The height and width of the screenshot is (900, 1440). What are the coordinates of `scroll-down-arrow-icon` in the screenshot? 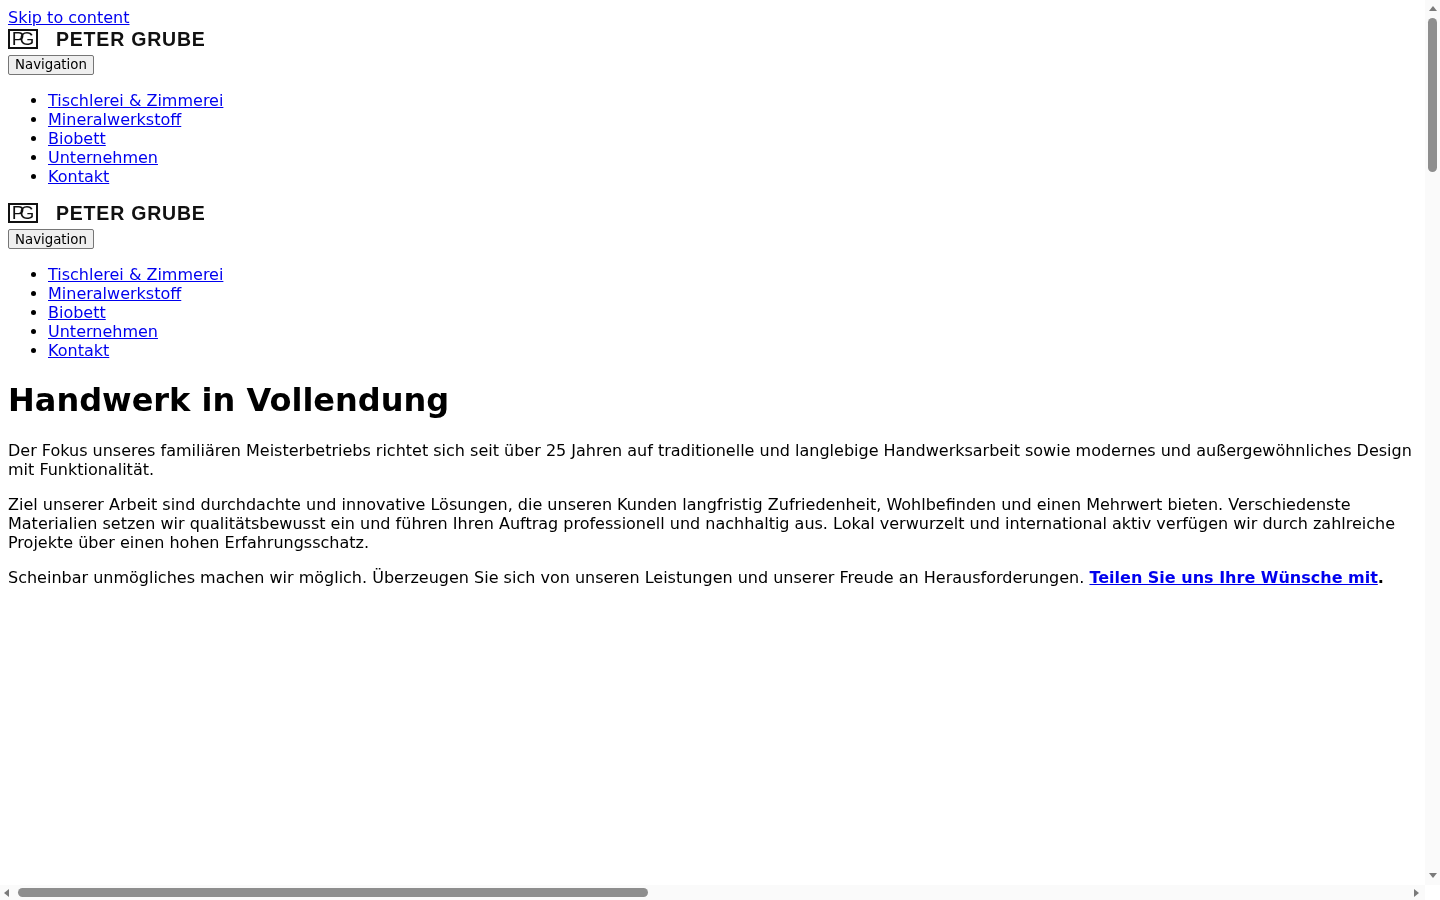 It's located at (1432, 875).